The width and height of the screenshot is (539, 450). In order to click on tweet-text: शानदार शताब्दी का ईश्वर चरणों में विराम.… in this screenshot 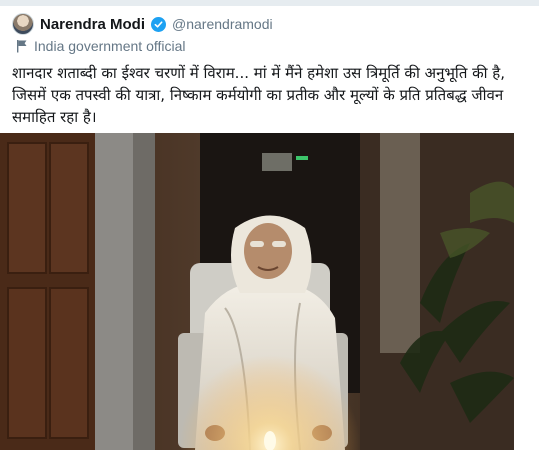, I will do `click(259, 95)`.